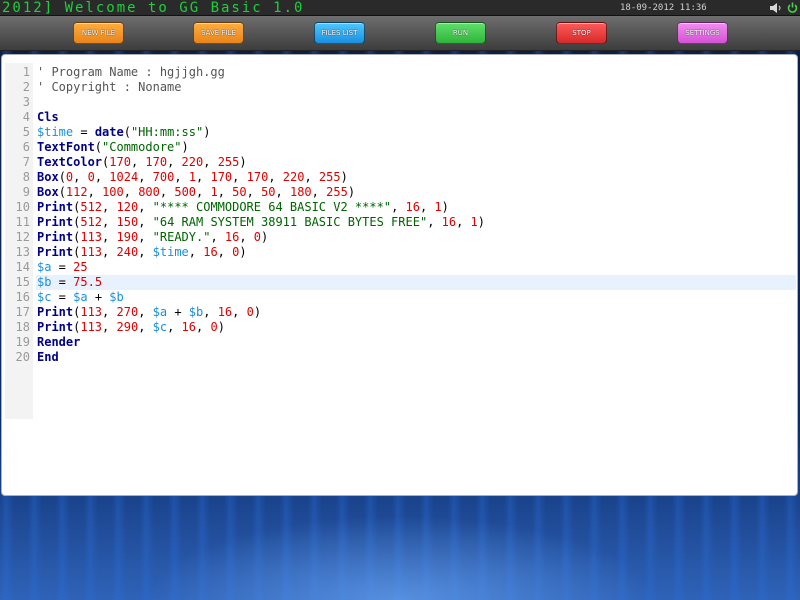 The width and height of the screenshot is (800, 600). I want to click on code-line: 6 ​TextFont("Commodore"), so click(399, 147).